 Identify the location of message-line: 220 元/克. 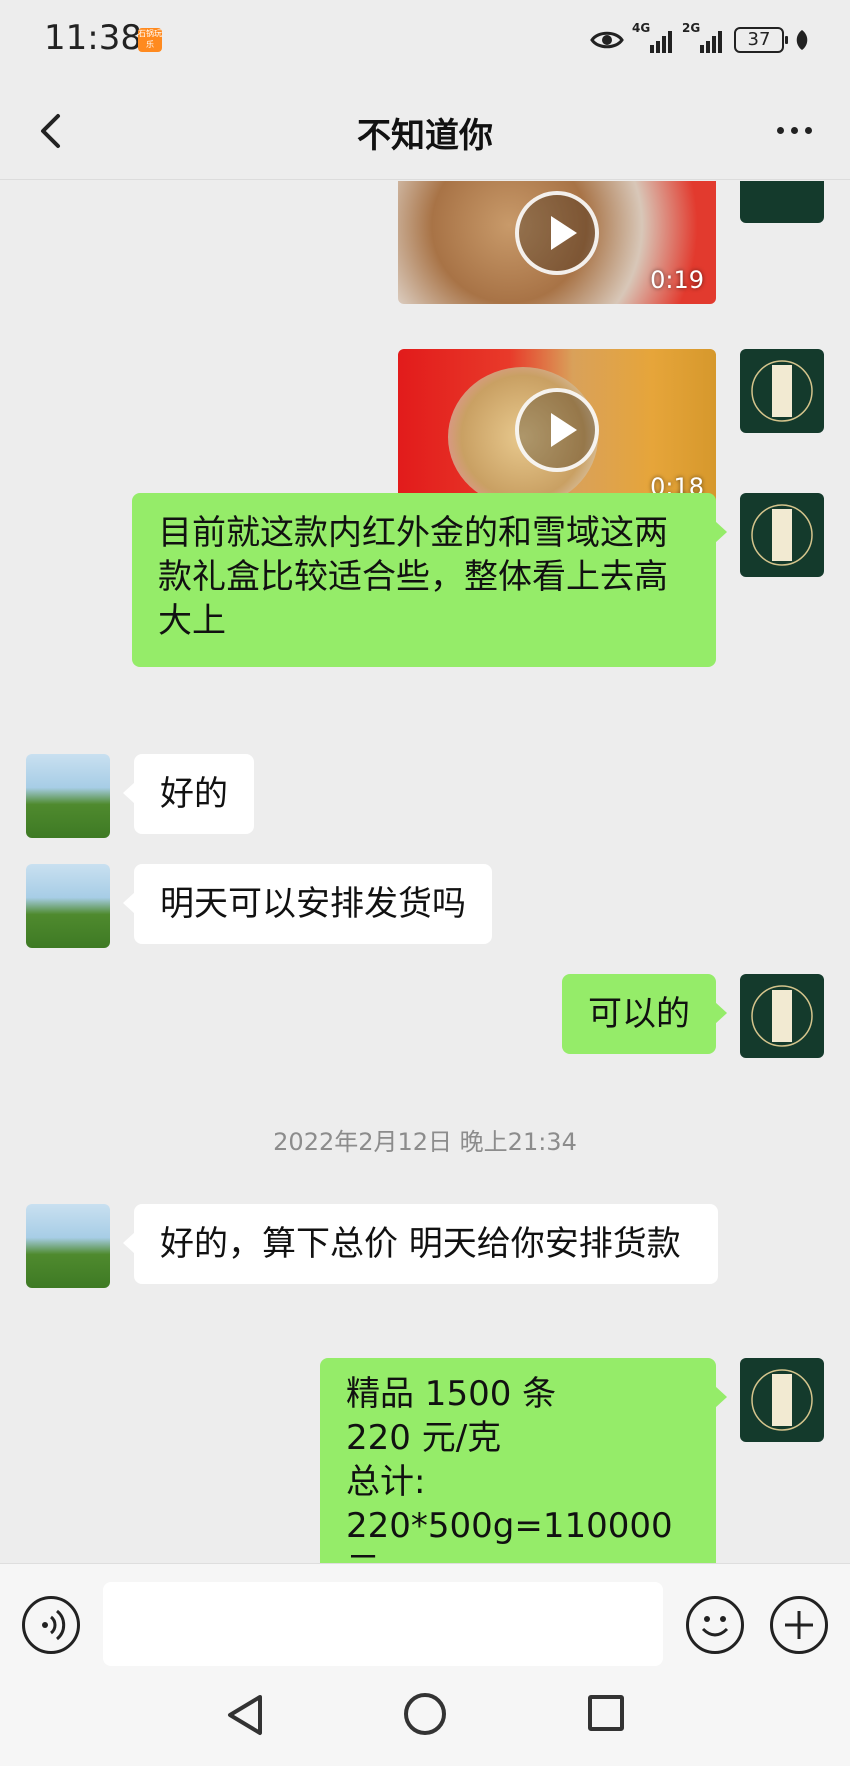
(424, 1438).